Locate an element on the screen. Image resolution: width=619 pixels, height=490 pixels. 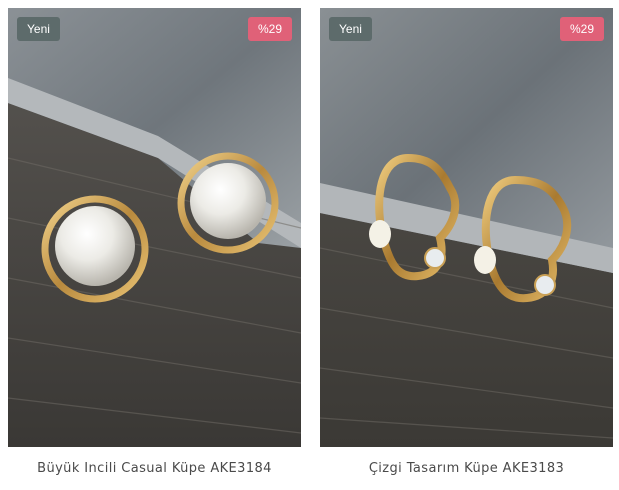
product-title: Çizgi Tasarım Küpe AKE3183 is located at coordinates (466, 468).